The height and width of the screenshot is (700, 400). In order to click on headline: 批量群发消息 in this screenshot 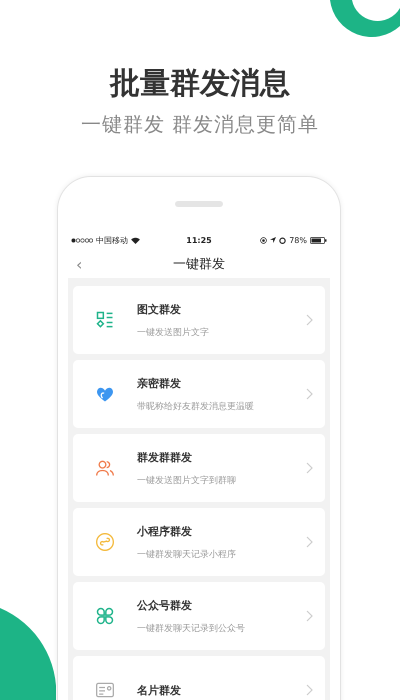, I will do `click(200, 84)`.